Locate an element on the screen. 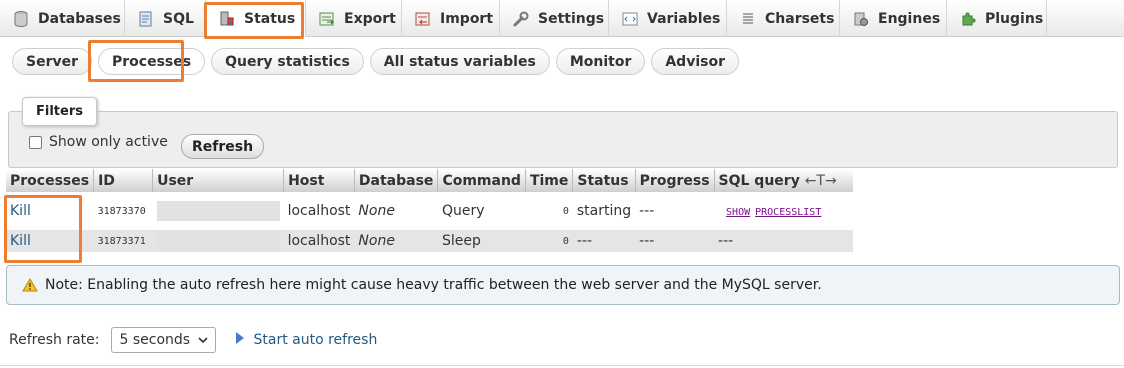 Image resolution: width=1124 pixels, height=368 pixels. column-header-processes: Processes is located at coordinates (50, 180).